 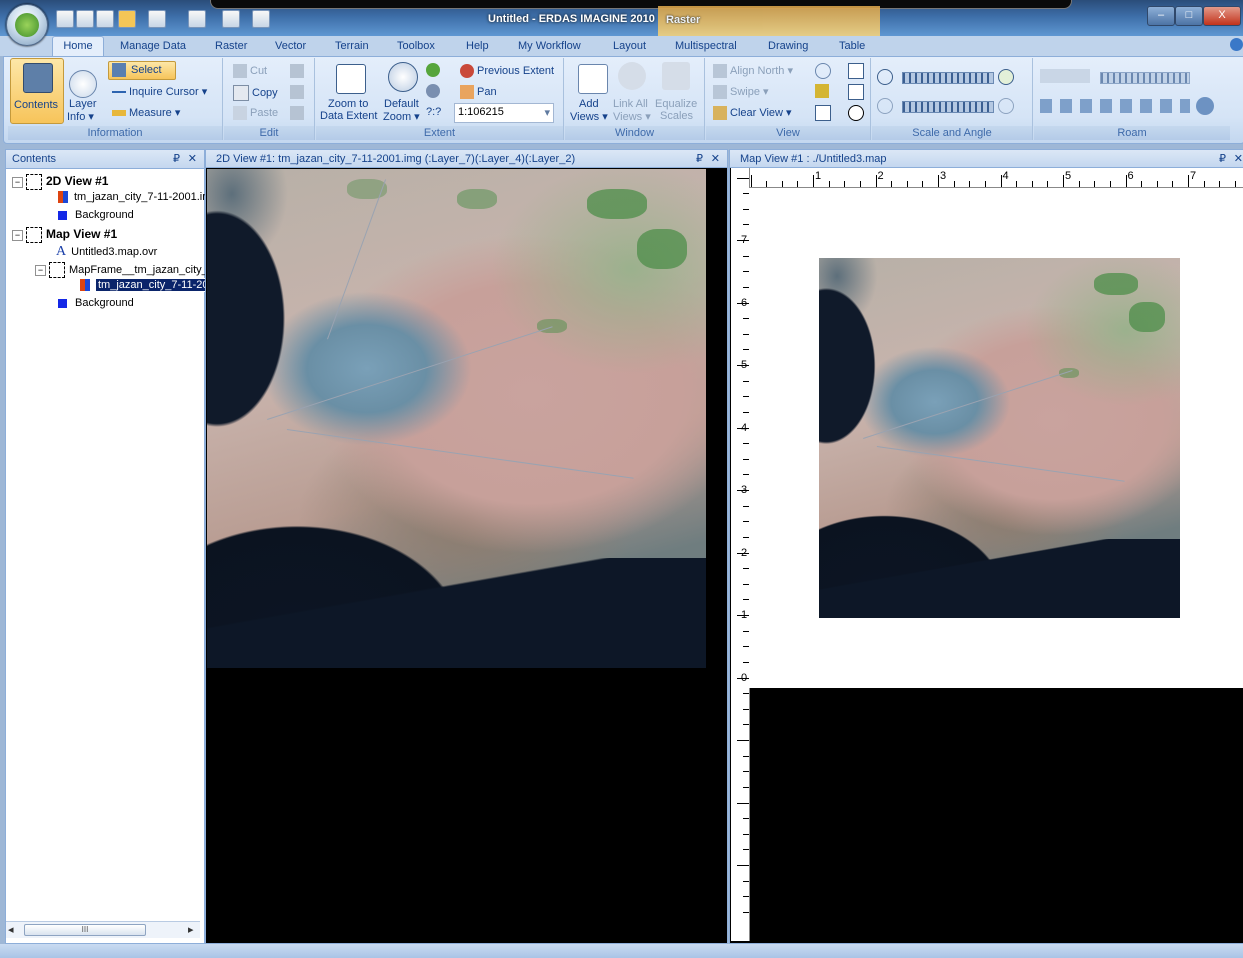 I want to click on clear-view-button: Clear View ▾, so click(x=752, y=113).